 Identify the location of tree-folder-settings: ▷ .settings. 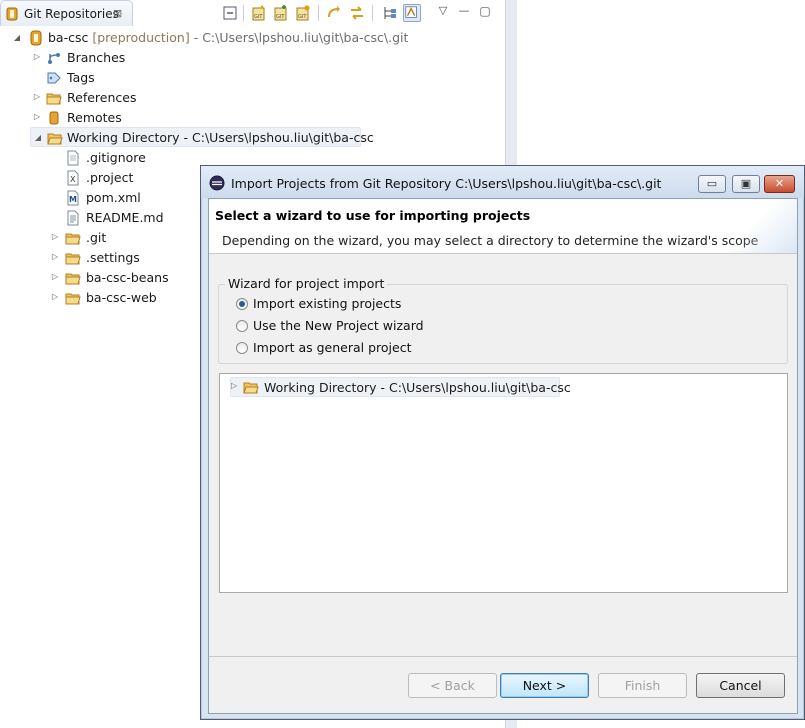
(115, 258).